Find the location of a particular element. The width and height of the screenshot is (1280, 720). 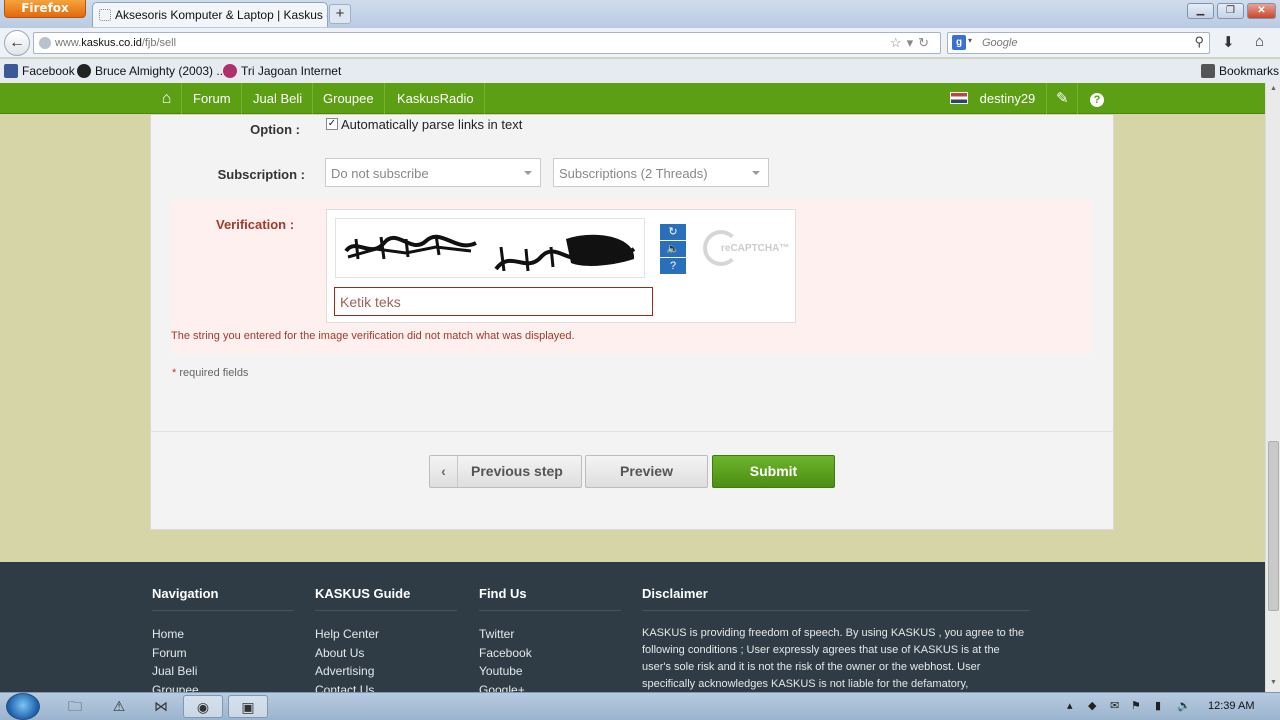

bookmark-facebook: Facebook is located at coordinates (39, 71).